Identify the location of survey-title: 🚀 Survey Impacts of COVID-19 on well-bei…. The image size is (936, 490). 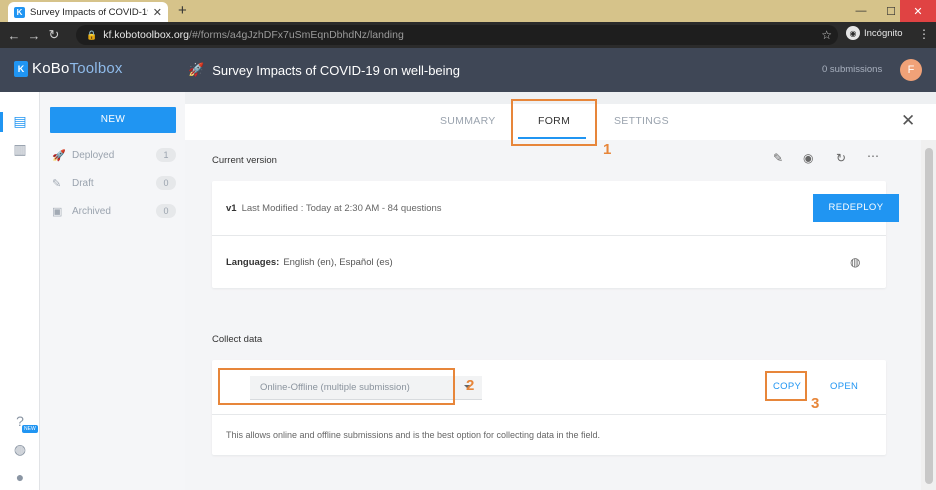
(324, 70).